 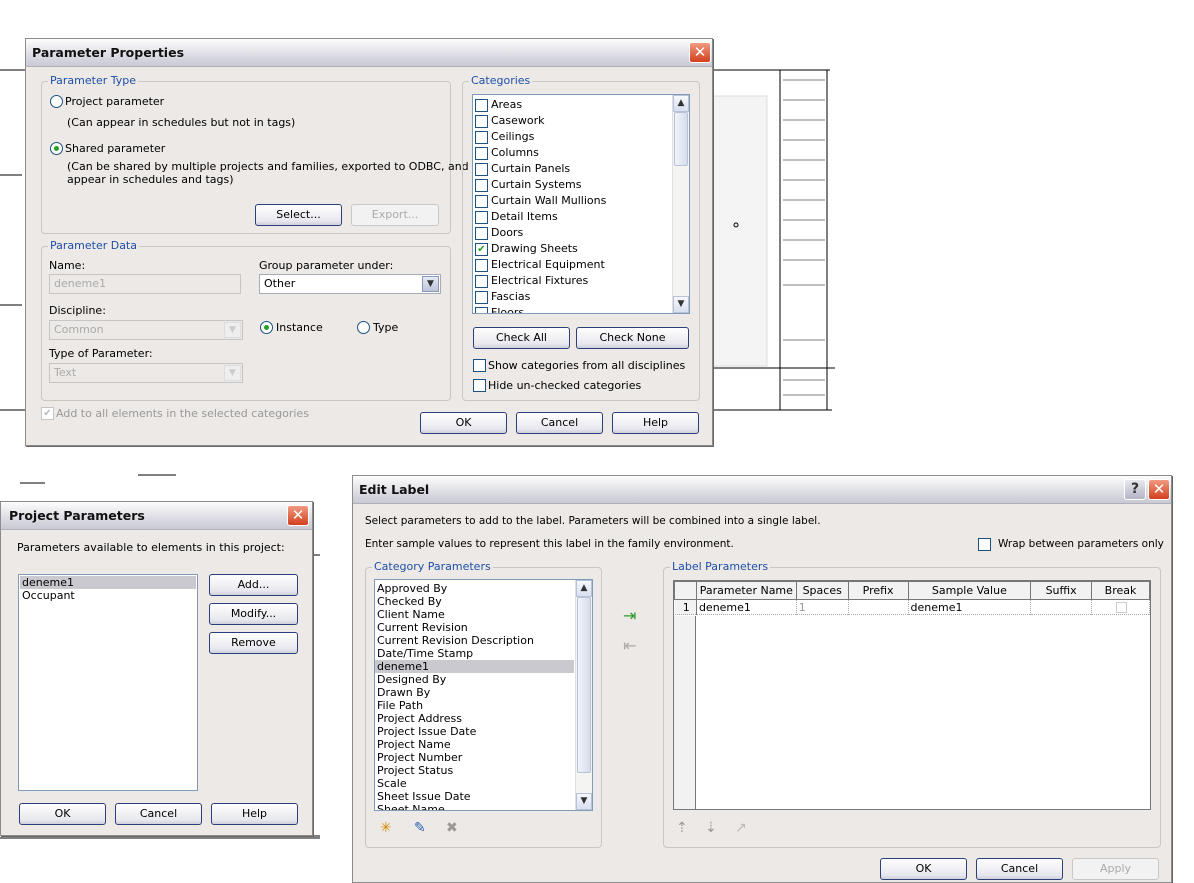 I want to click on break-cell, so click(x=1120, y=607).